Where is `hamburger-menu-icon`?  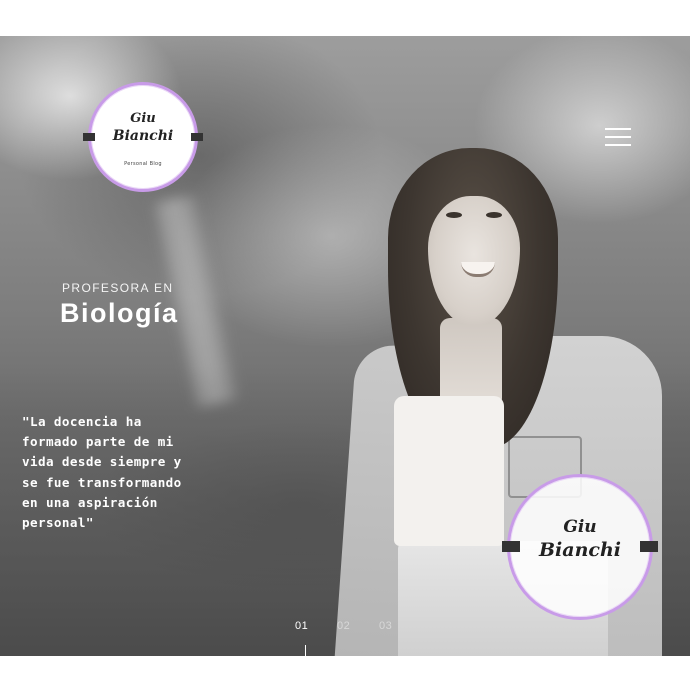
hamburger-menu-icon is located at coordinates (618, 138).